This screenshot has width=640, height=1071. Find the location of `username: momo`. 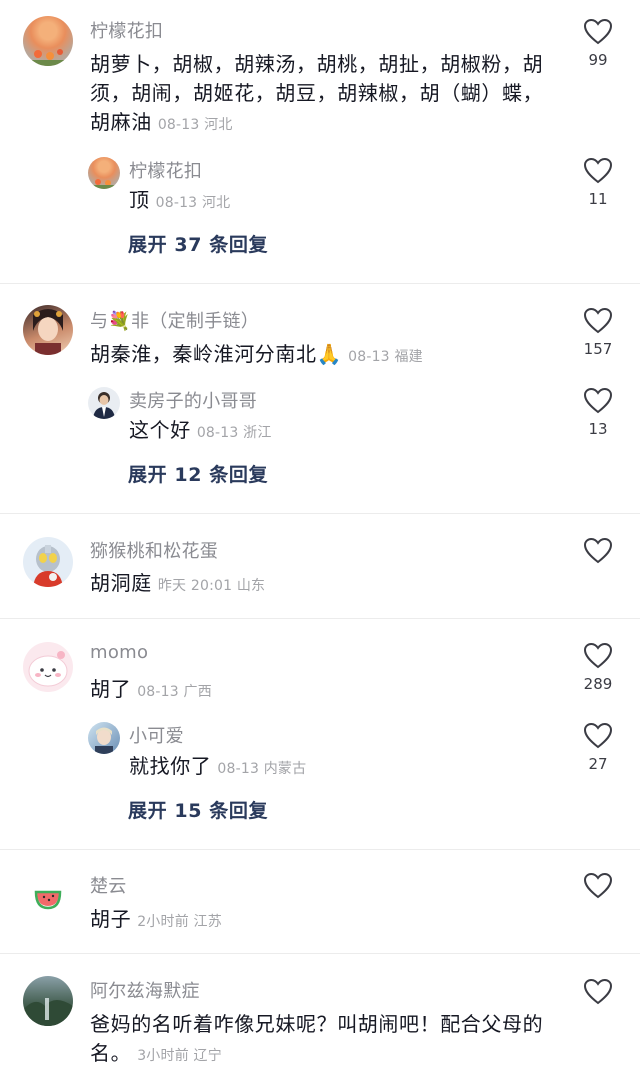

username: momo is located at coordinates (119, 652).